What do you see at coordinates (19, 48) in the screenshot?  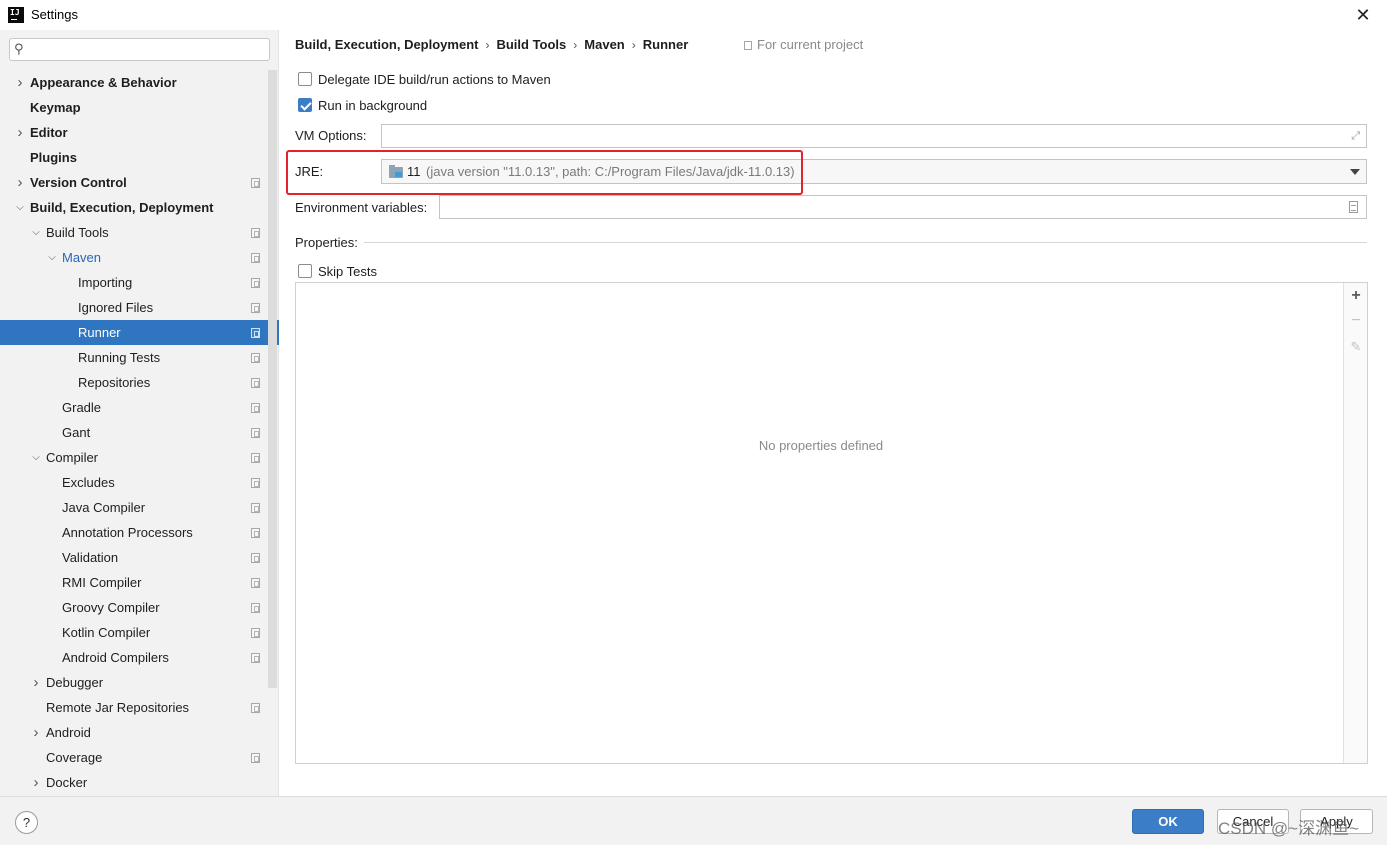 I see `search-icon: ⚲` at bounding box center [19, 48].